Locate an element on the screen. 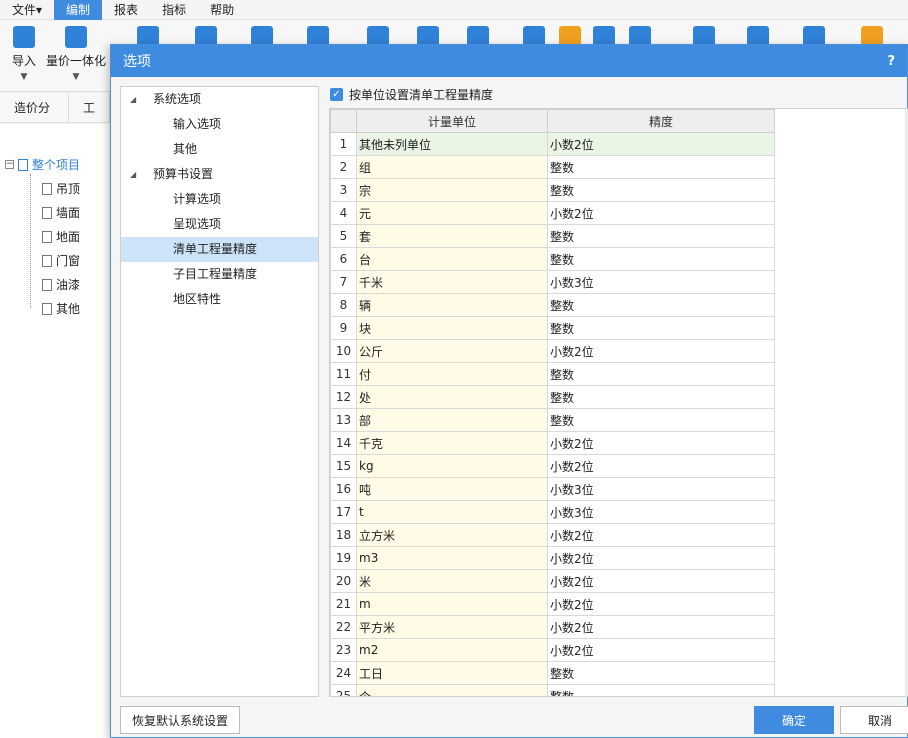  table-row: 10 公斤 小数2位 is located at coordinates (552, 351).